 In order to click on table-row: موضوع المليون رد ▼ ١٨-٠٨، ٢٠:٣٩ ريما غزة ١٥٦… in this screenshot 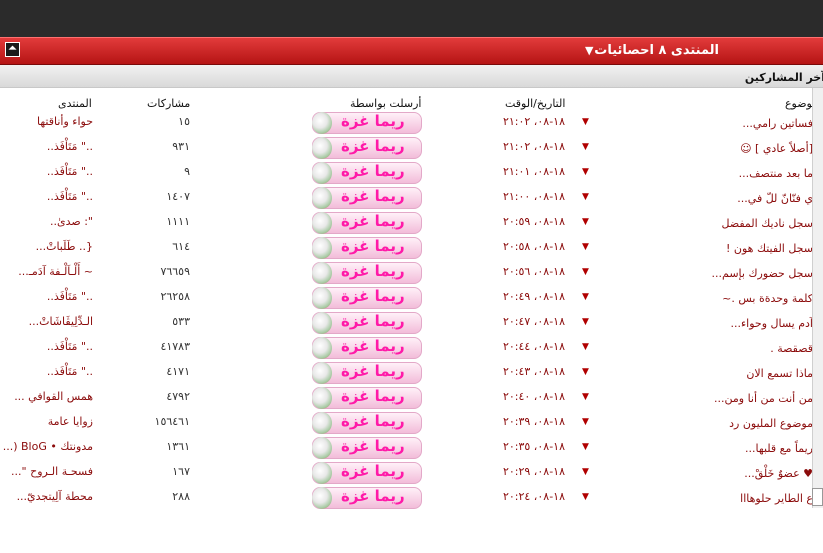, I will do `click(411, 423)`.